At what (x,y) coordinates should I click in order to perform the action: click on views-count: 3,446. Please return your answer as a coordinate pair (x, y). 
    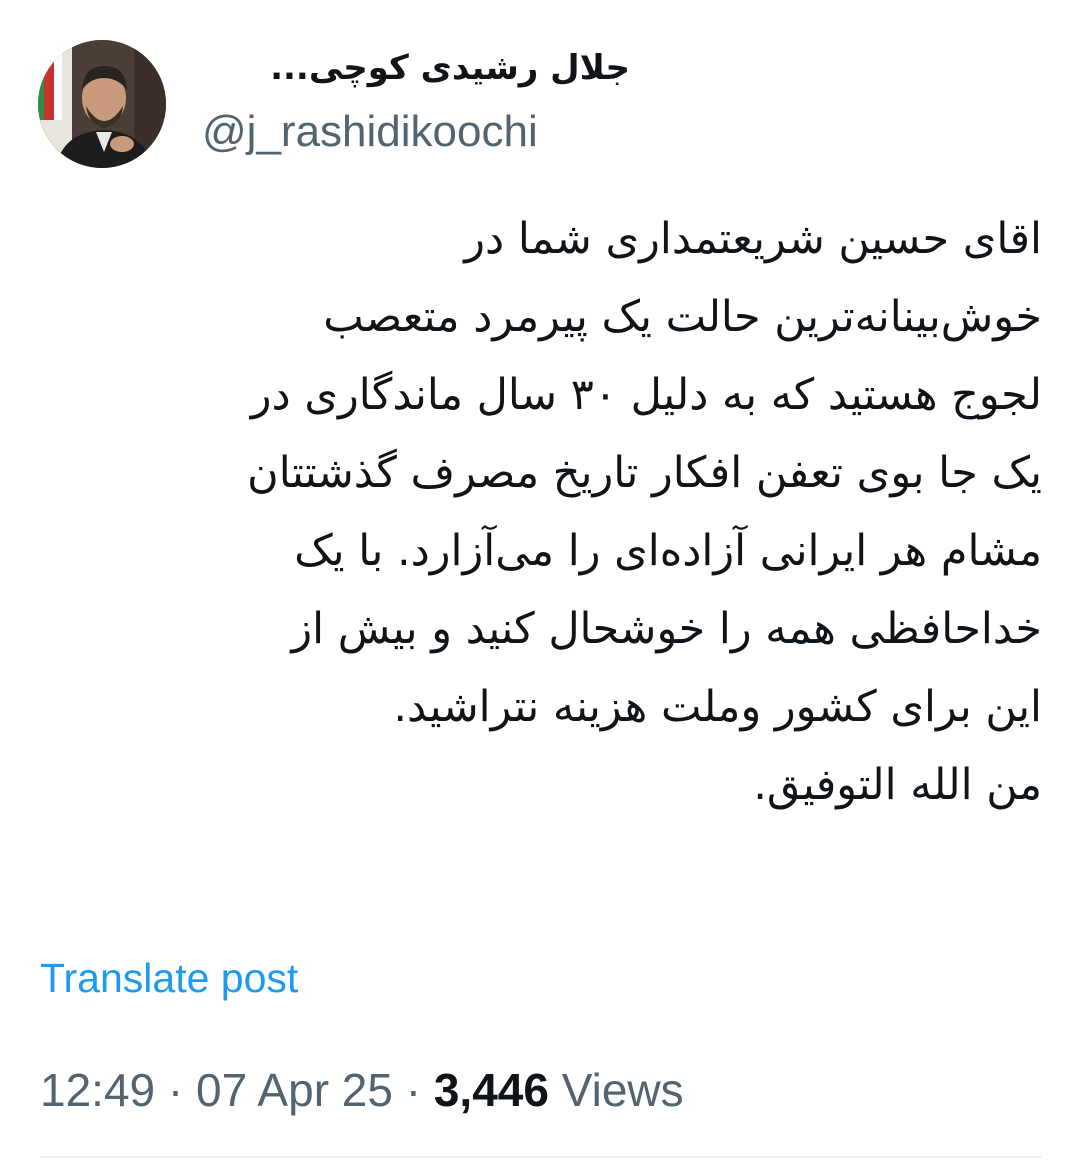
    Looking at the image, I should click on (491, 1090).